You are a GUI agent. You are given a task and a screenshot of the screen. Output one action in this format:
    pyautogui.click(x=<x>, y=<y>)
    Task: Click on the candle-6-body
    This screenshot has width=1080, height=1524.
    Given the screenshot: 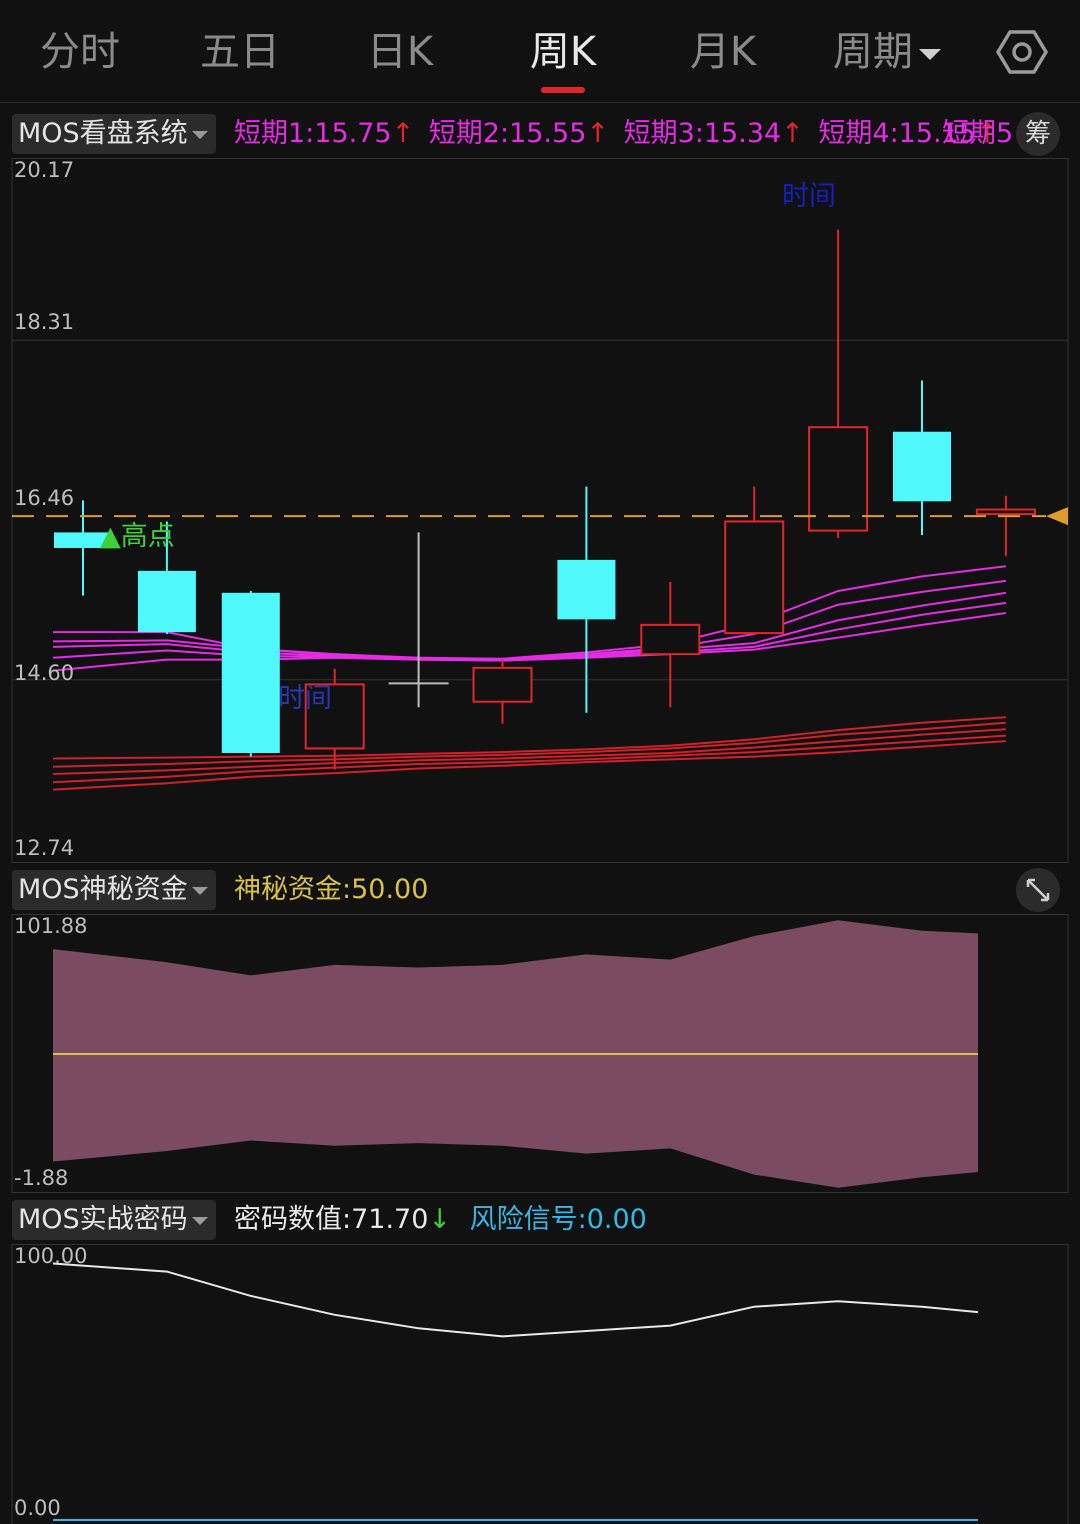 What is the action you would take?
    pyautogui.click(x=502, y=684)
    